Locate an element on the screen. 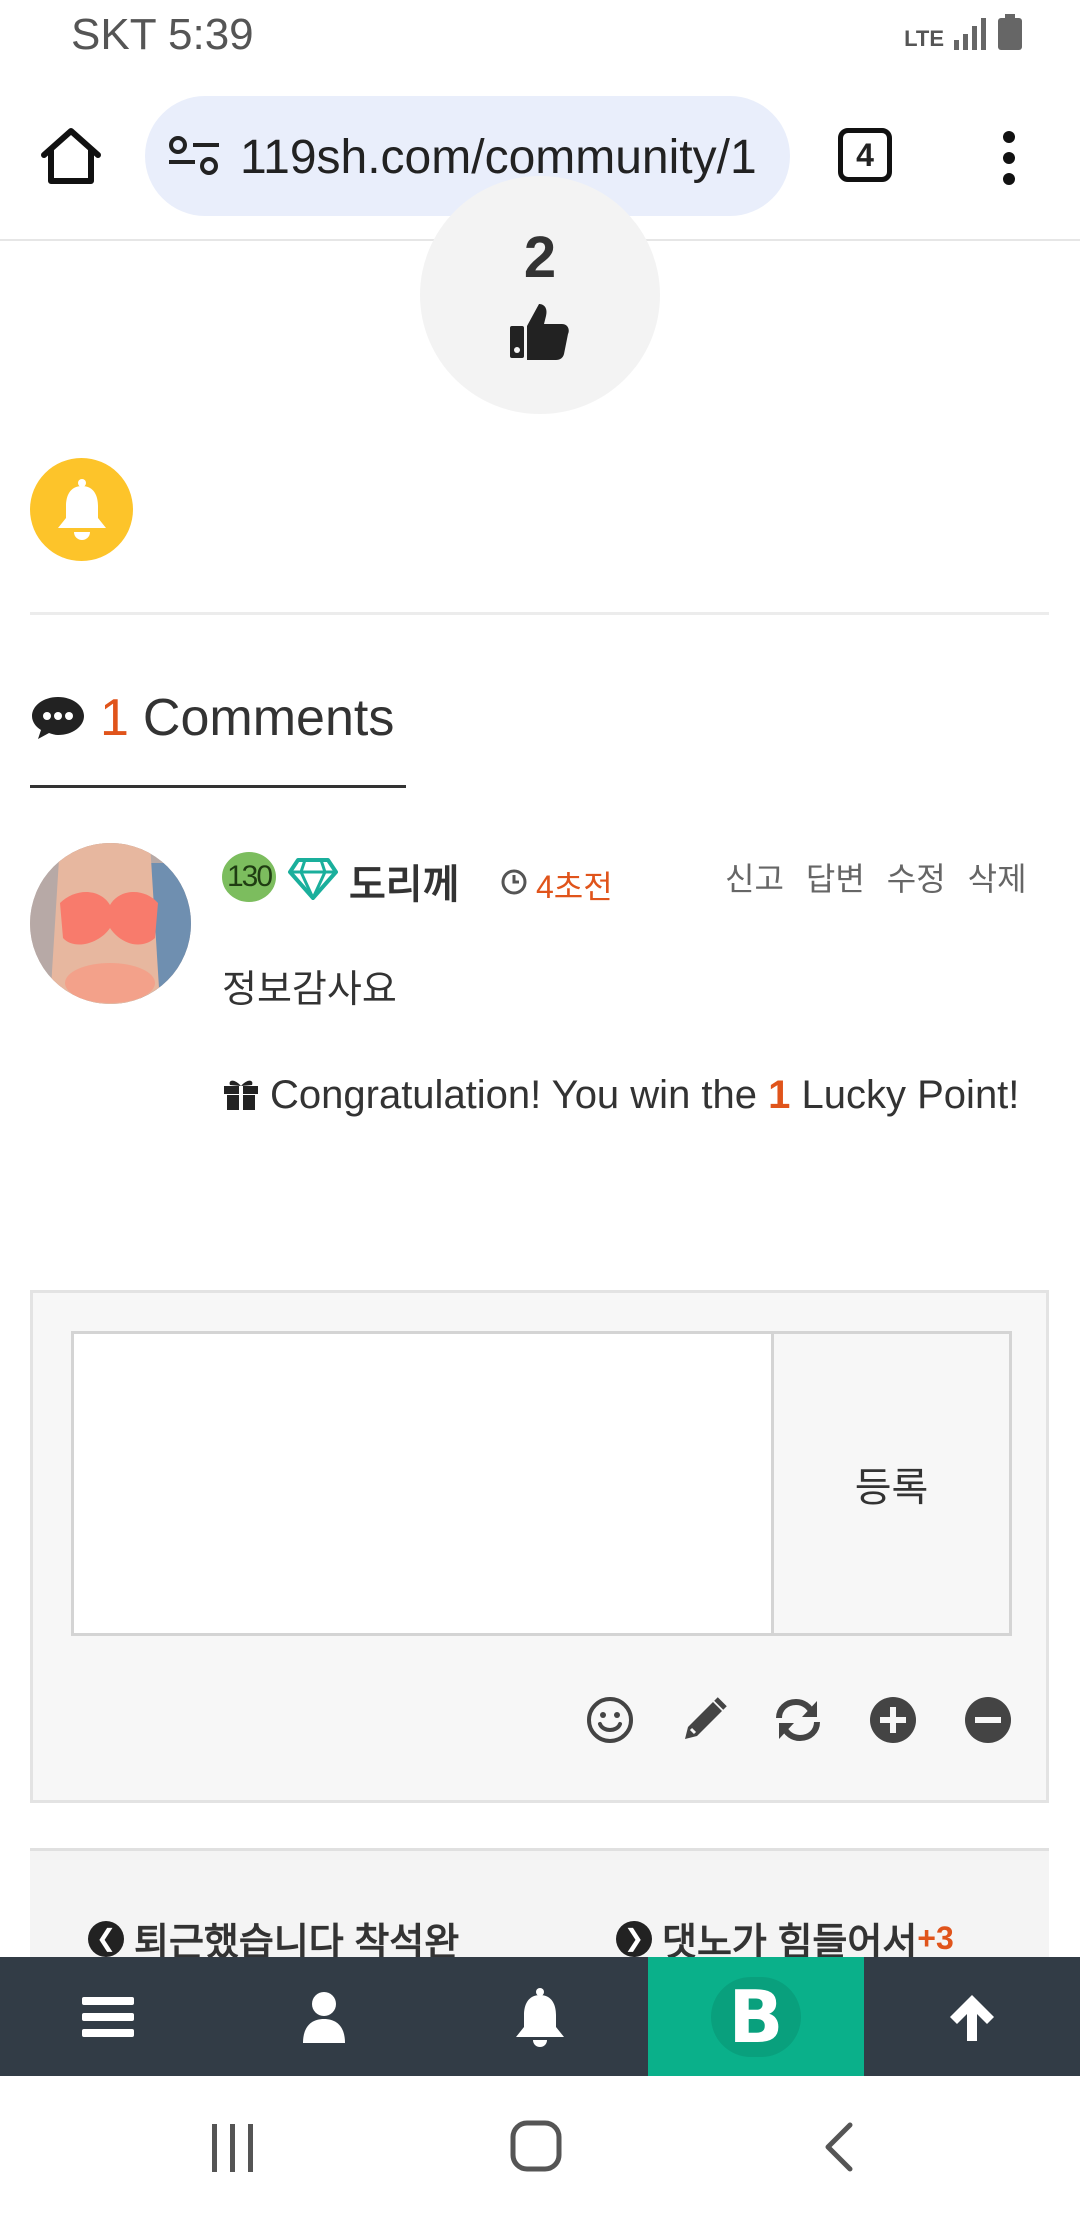 The image size is (1080, 2220). thumbs-up-icon is located at coordinates (539, 332).